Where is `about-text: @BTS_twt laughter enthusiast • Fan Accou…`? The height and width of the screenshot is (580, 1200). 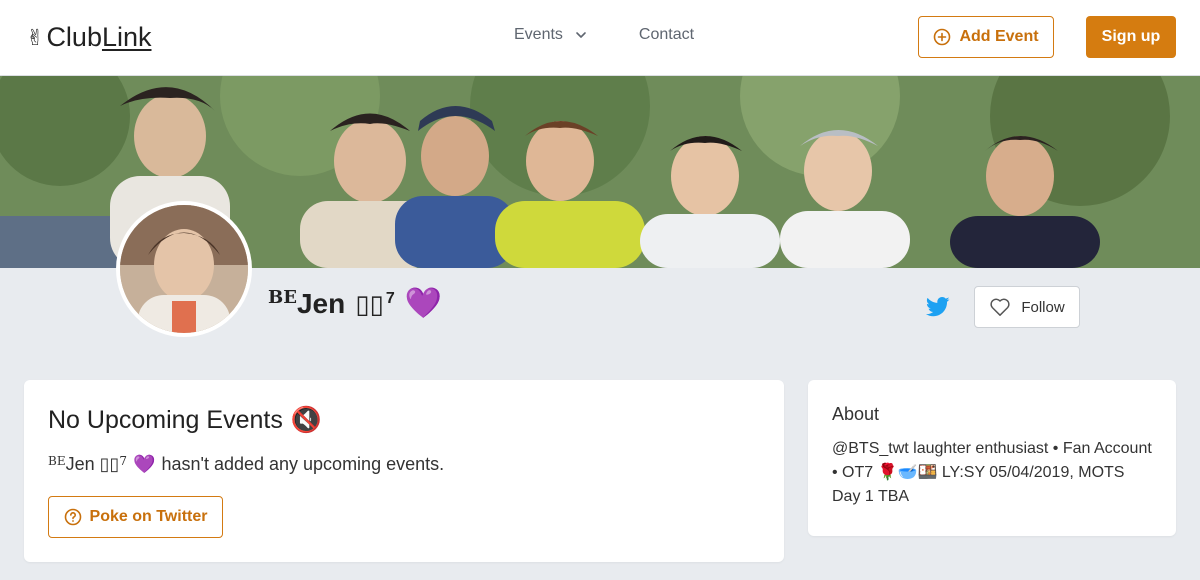
about-text: @BTS_twt laughter enthusiast • Fan Accou… is located at coordinates (992, 472).